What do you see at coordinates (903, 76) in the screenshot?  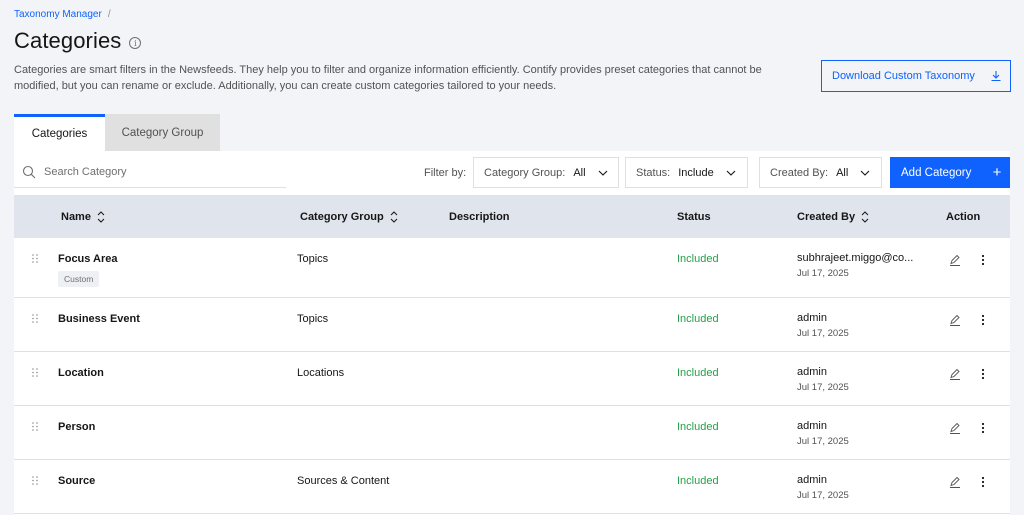 I see `download-button-label: Download Custom Taxonomy` at bounding box center [903, 76].